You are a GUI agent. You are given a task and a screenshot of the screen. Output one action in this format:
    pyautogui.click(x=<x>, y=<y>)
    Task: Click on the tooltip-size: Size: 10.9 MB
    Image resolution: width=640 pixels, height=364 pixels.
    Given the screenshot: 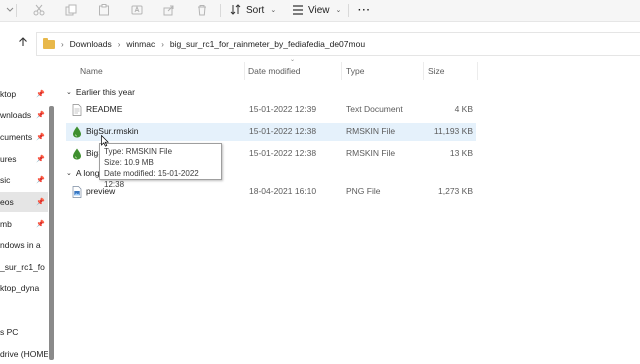 What is the action you would take?
    pyautogui.click(x=129, y=162)
    